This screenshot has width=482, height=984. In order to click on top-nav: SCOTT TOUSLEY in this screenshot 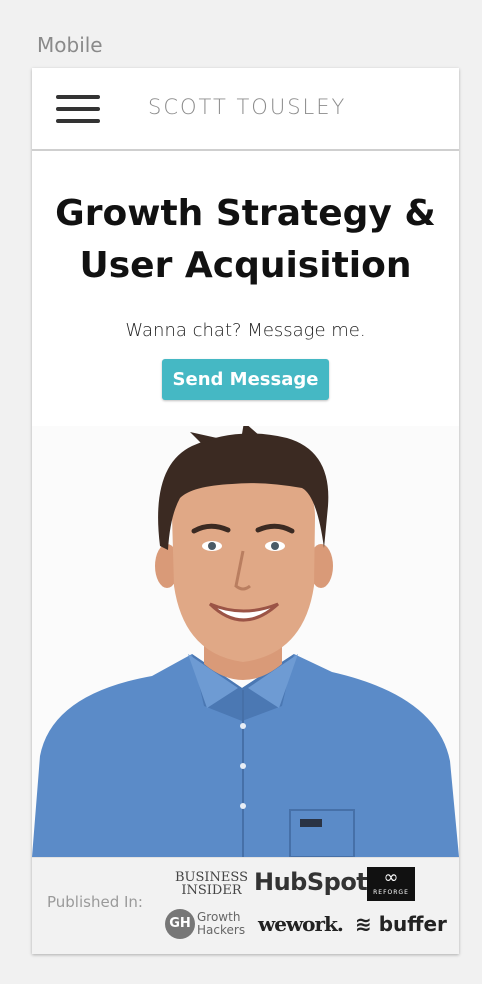, I will do `click(245, 109)`.